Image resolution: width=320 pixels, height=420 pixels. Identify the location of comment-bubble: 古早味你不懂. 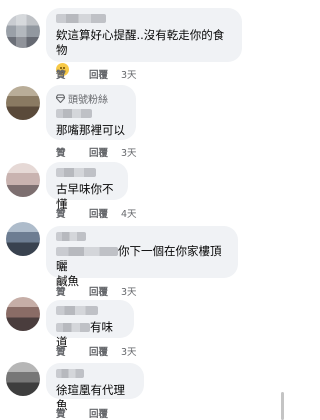
(87, 186).